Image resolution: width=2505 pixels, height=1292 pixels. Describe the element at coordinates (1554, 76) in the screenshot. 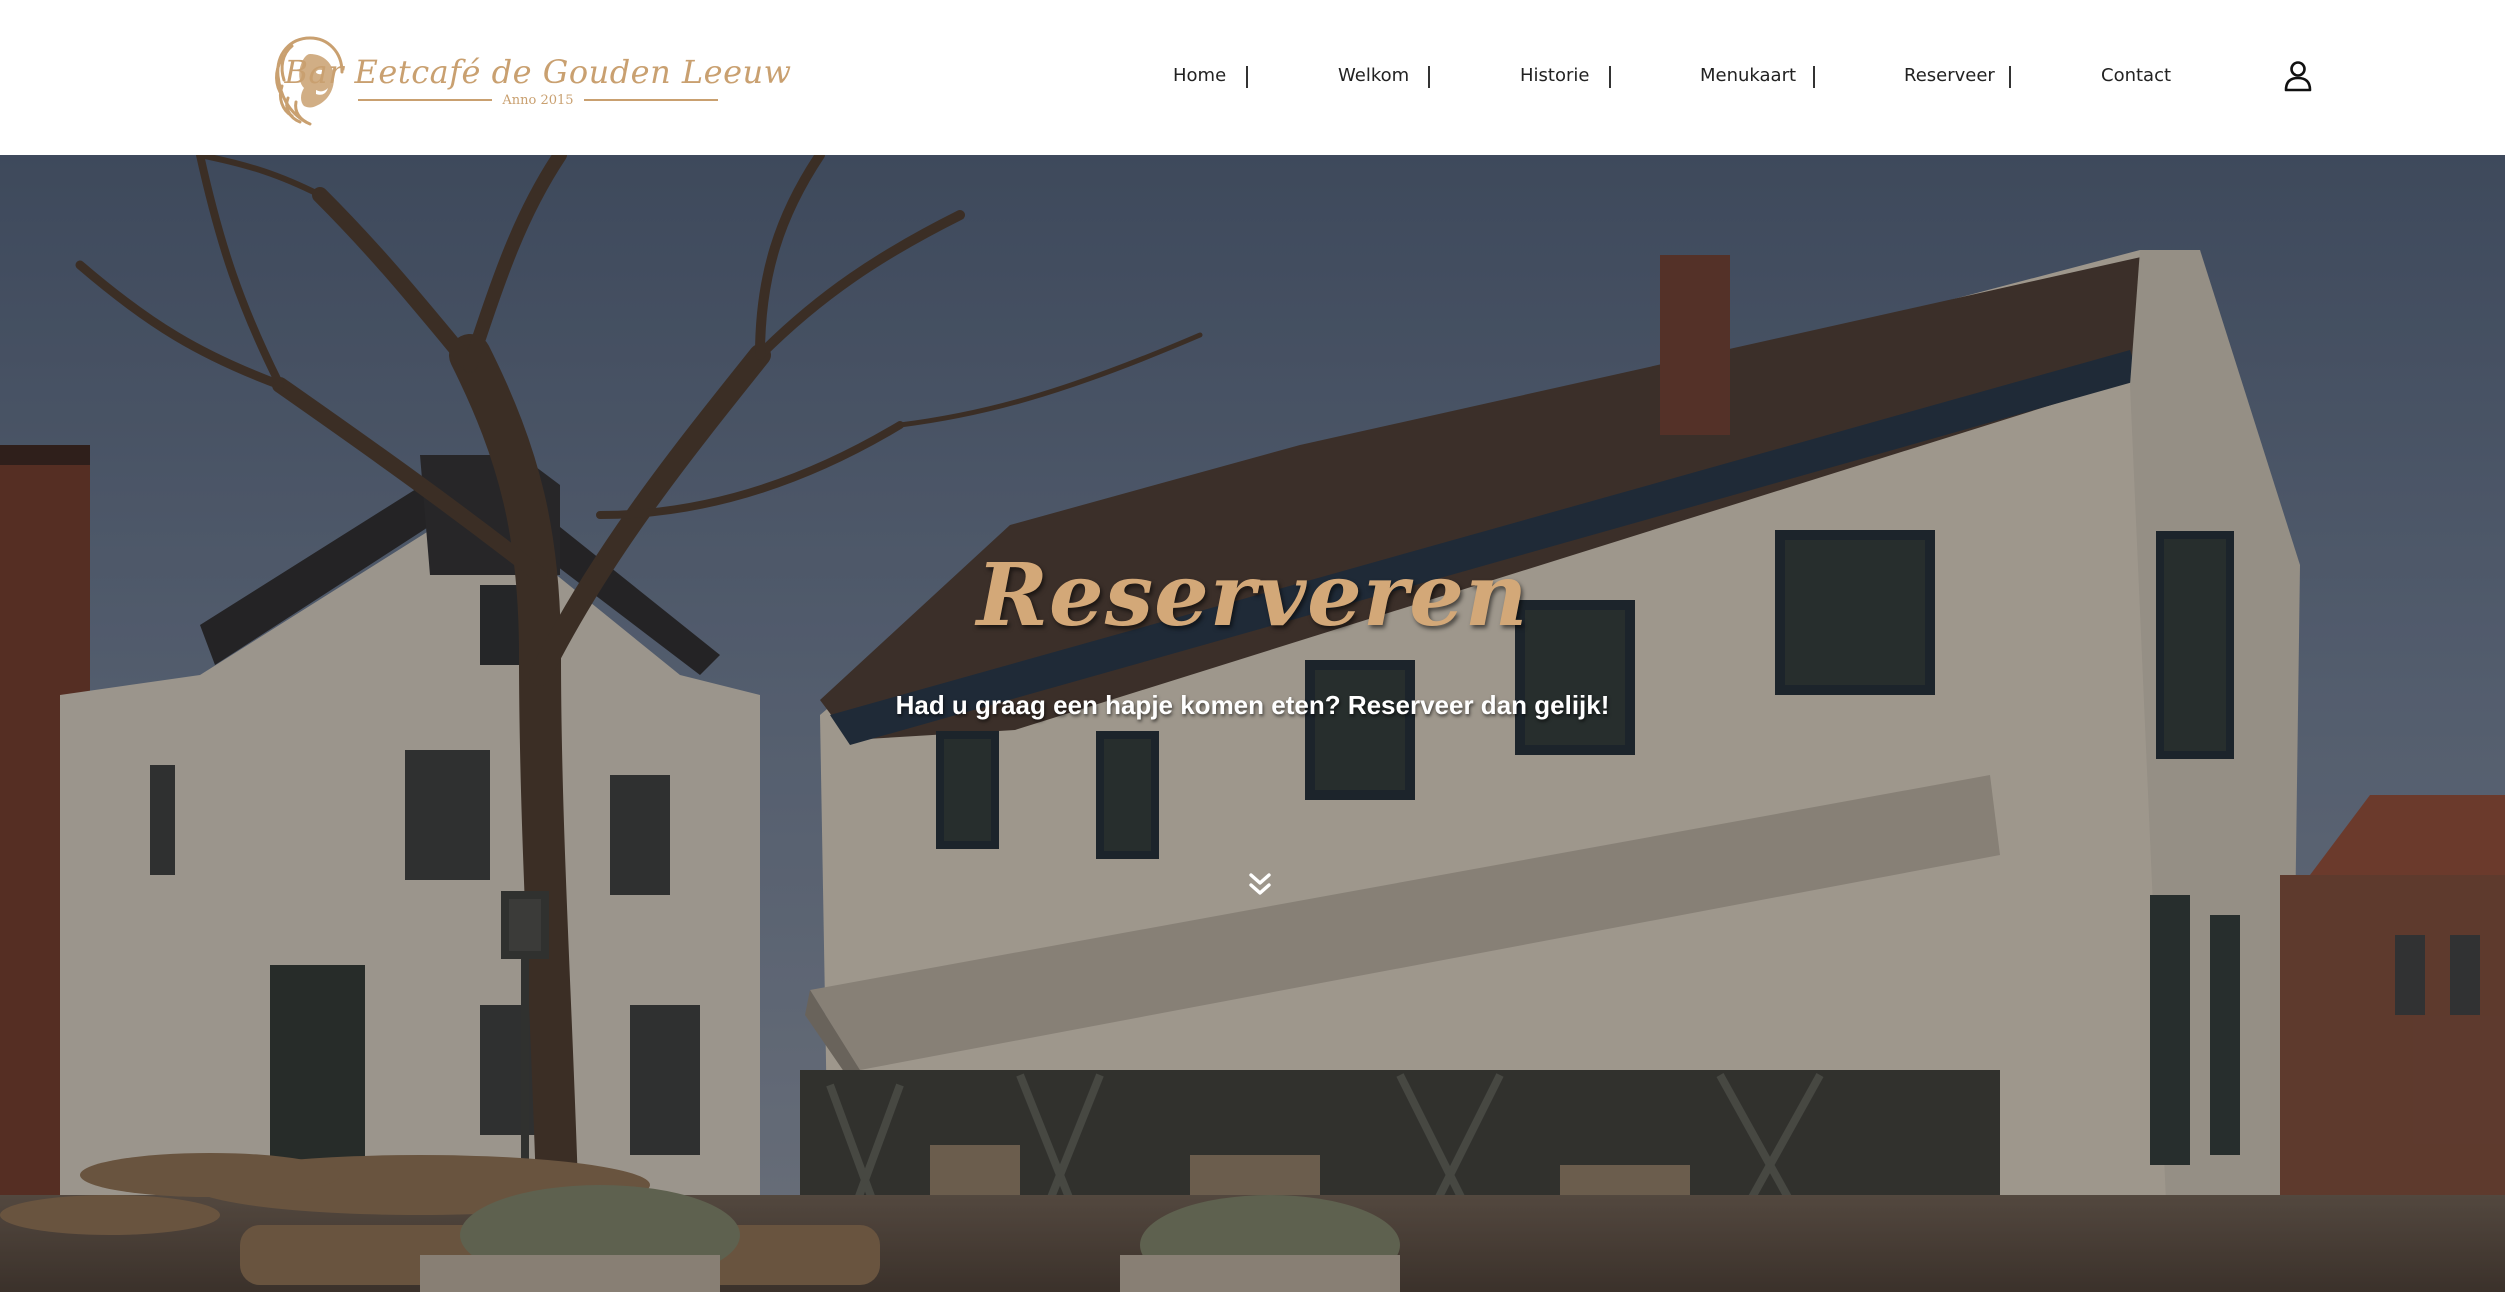

I see `nav-historie: Historie` at that location.